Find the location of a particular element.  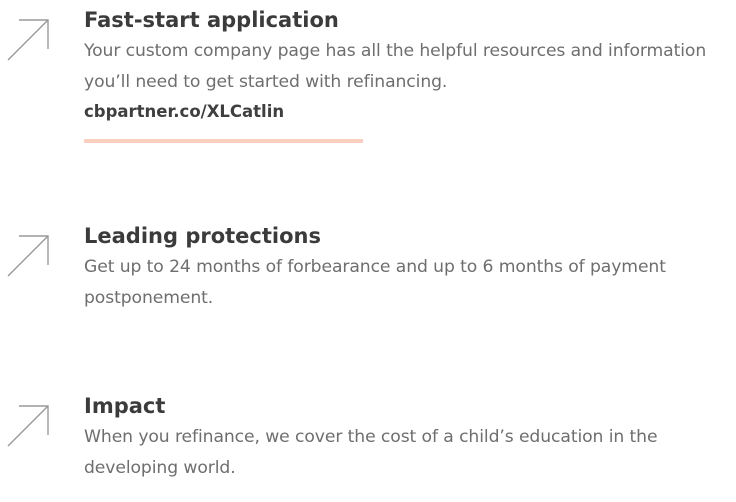

feature-title: Fast-start application is located at coordinates (211, 20).